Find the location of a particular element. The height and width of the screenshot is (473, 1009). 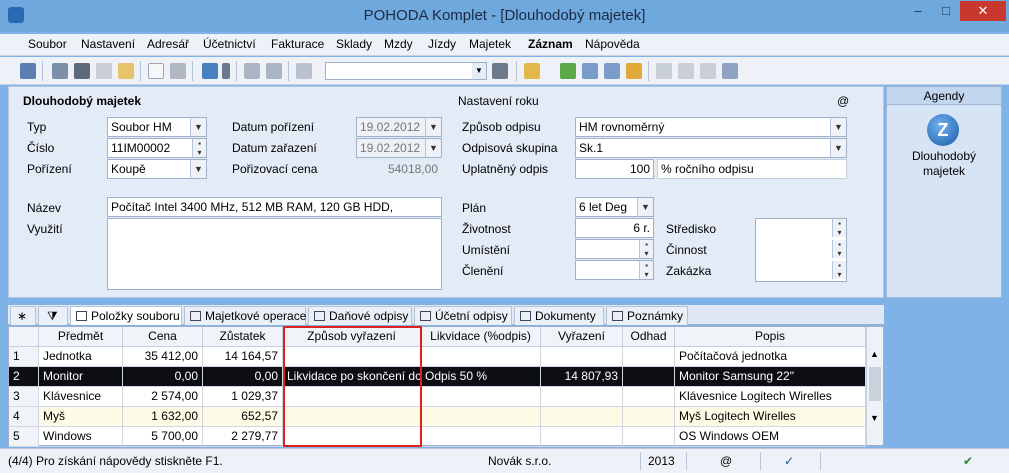

cell-zustatek: 14 164,57 is located at coordinates (243, 357).